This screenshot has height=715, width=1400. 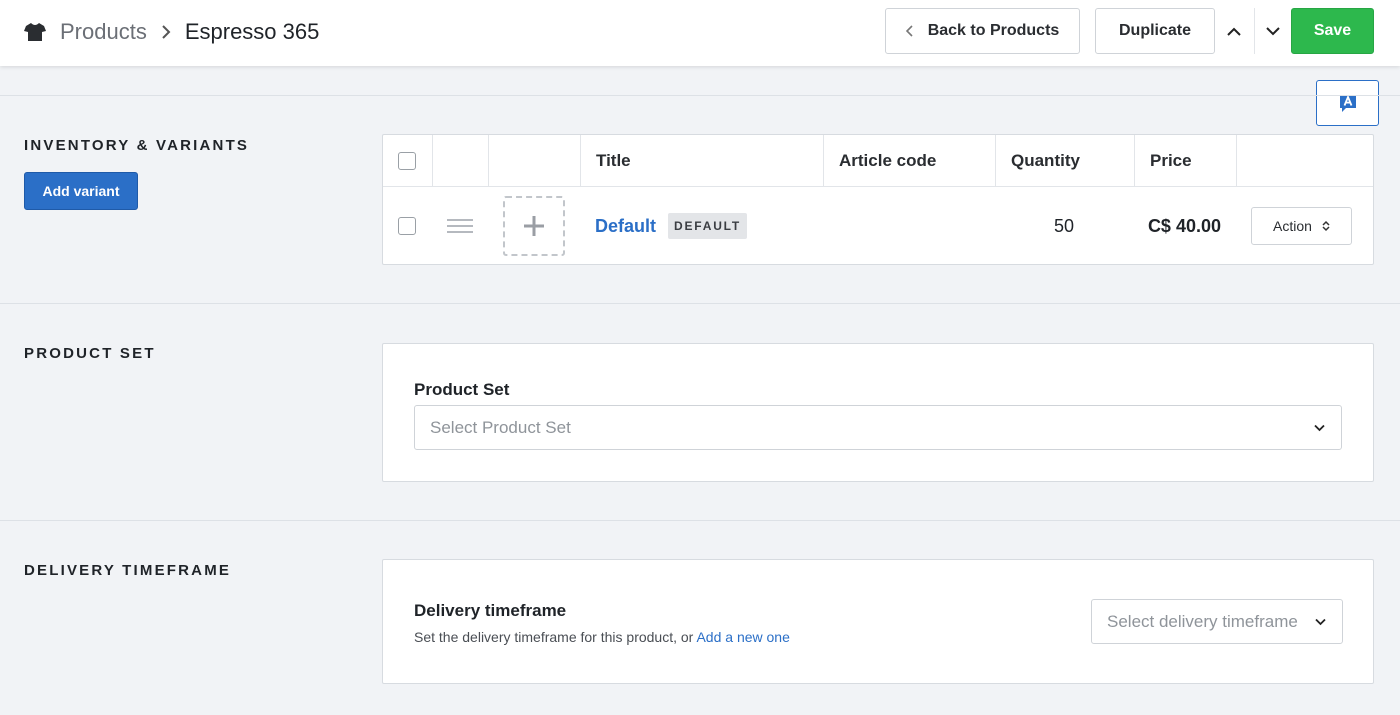 What do you see at coordinates (166, 32) in the screenshot?
I see `chevron-right-icon` at bounding box center [166, 32].